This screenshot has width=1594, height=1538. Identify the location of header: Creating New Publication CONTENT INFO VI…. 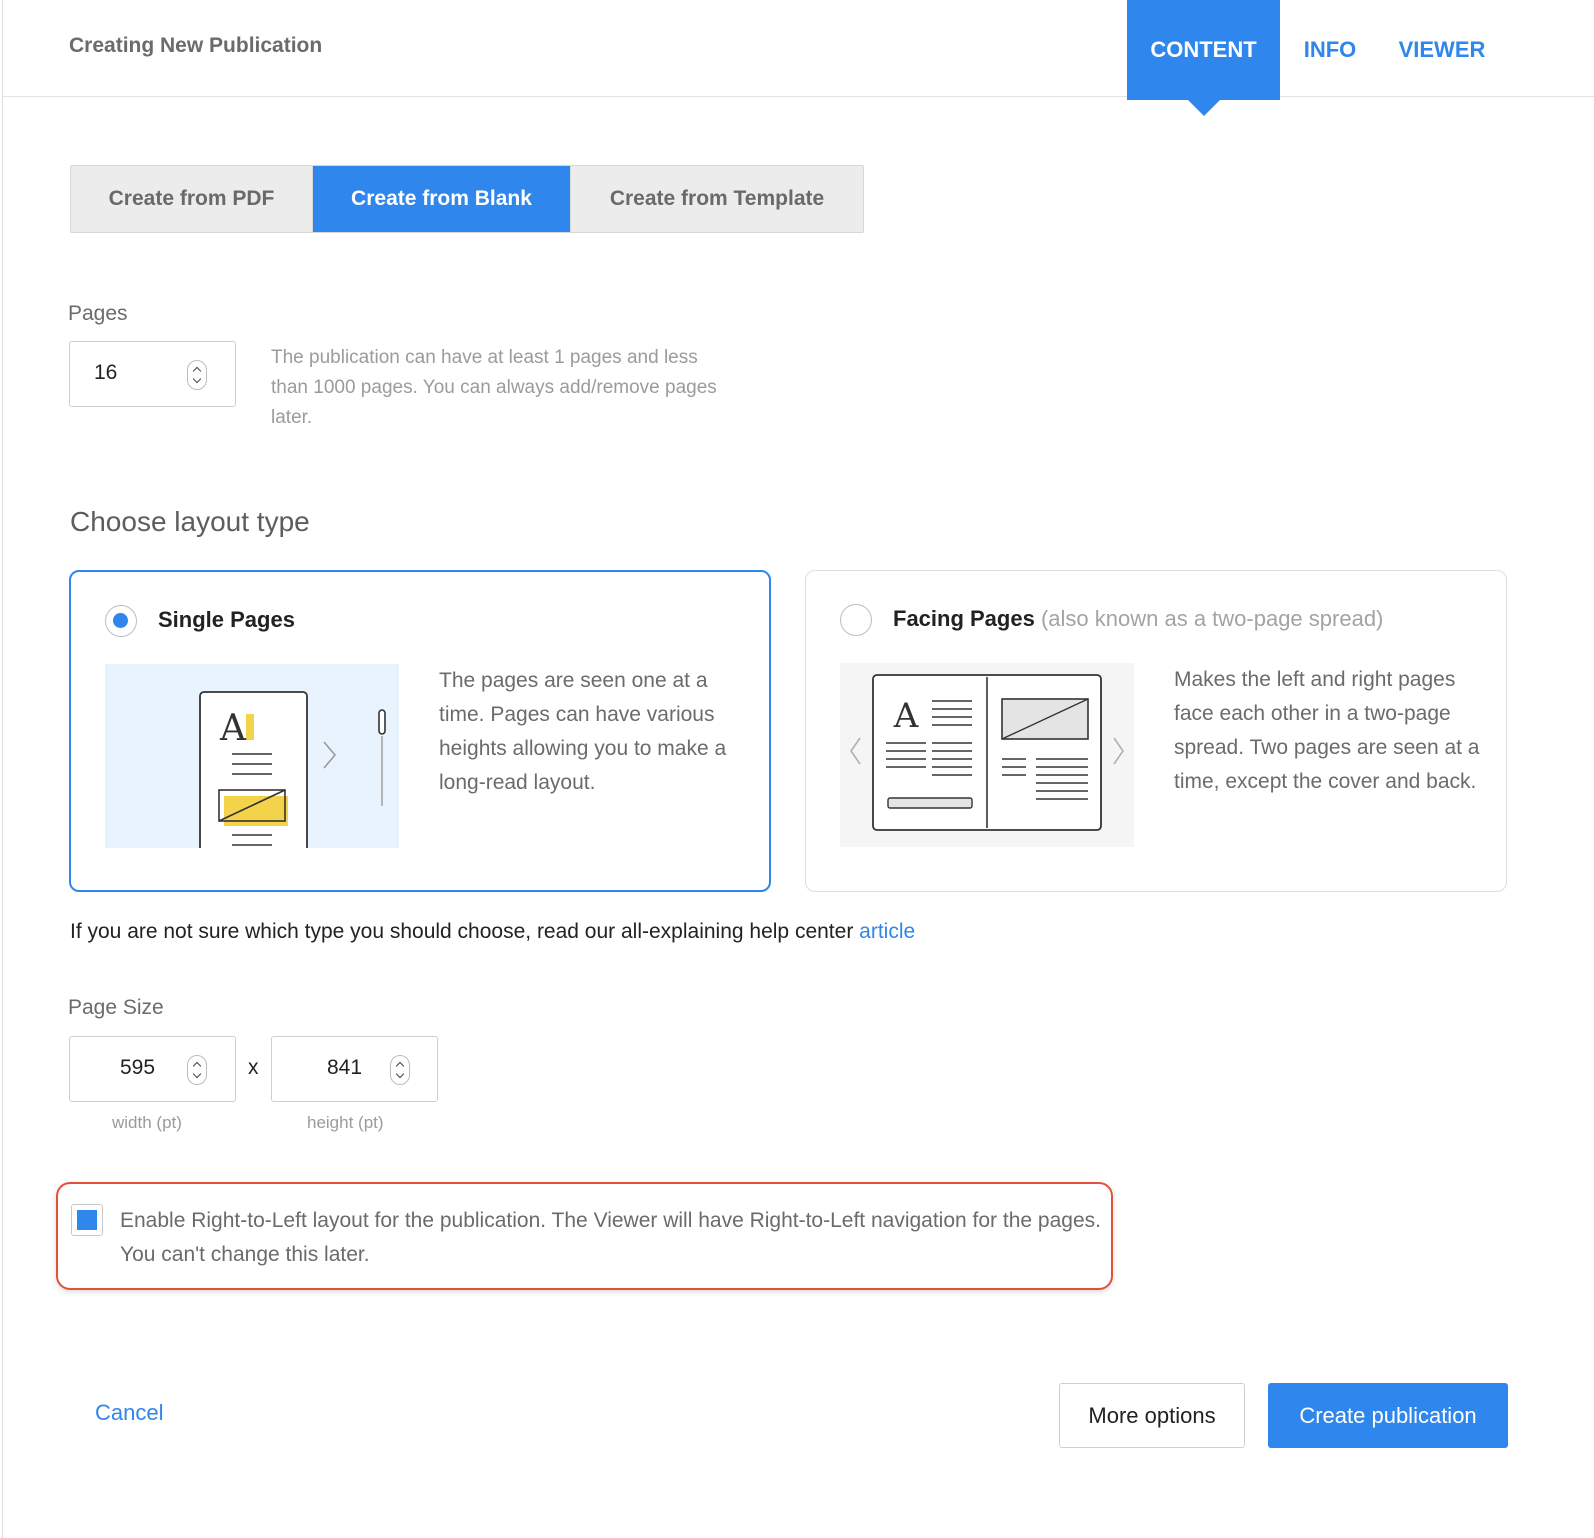
(798, 58).